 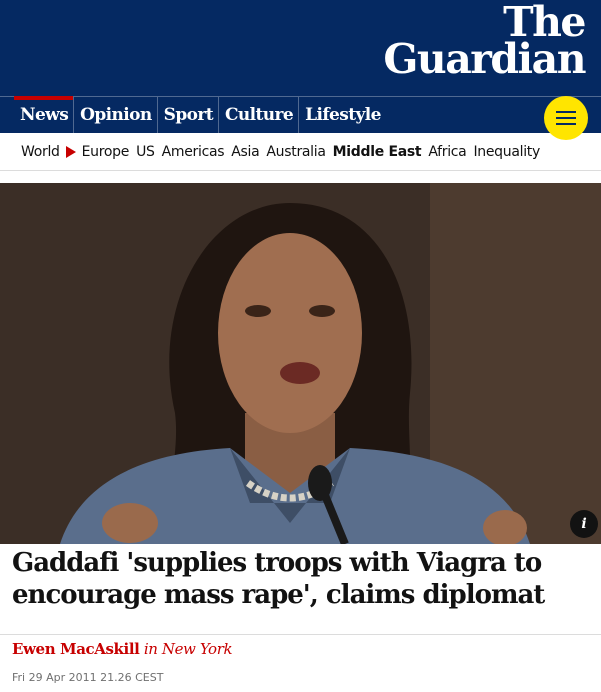 I want to click on logo-guardian: Guardian, so click(x=484, y=59).